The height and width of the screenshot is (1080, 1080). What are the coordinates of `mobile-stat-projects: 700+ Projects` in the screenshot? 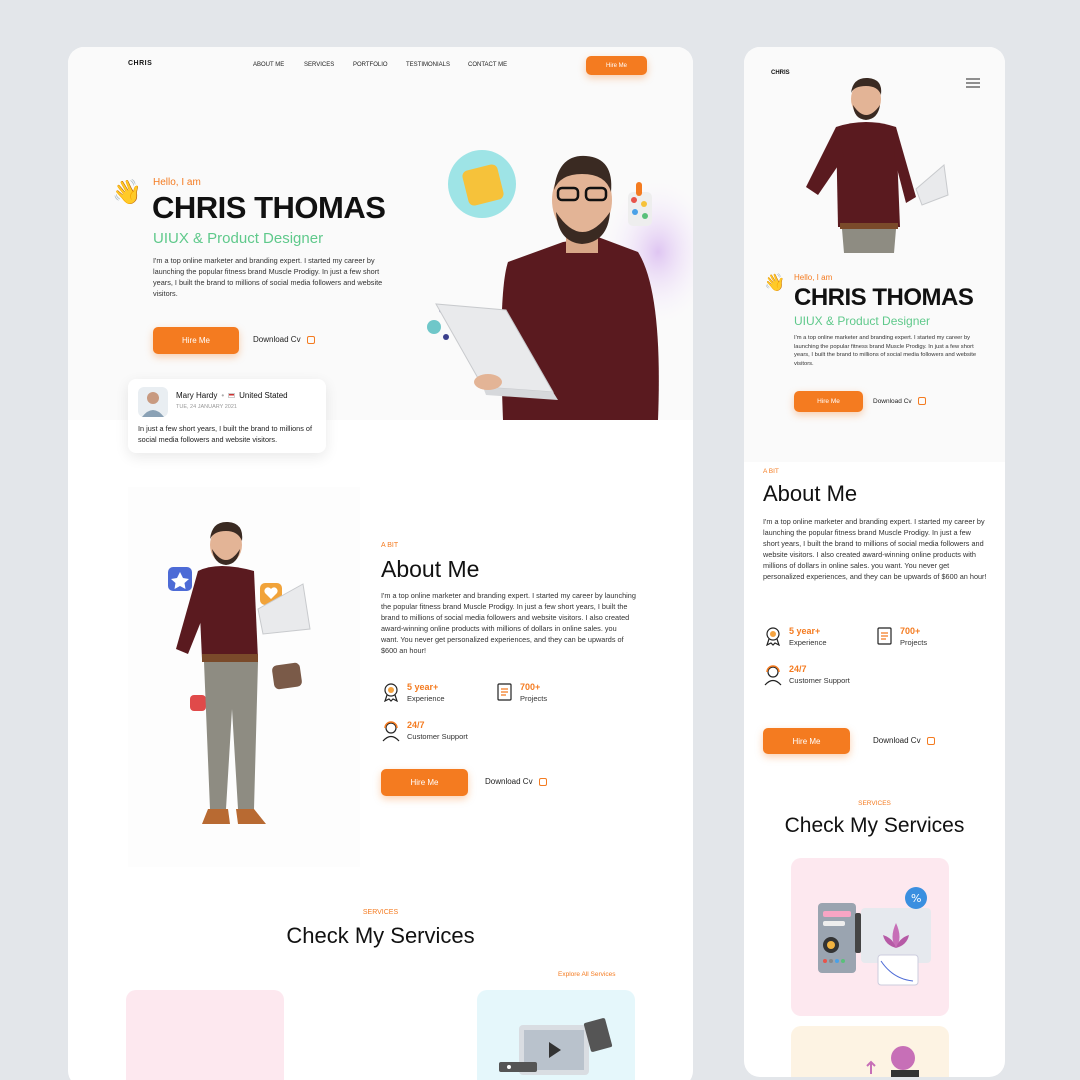 It's located at (900, 636).